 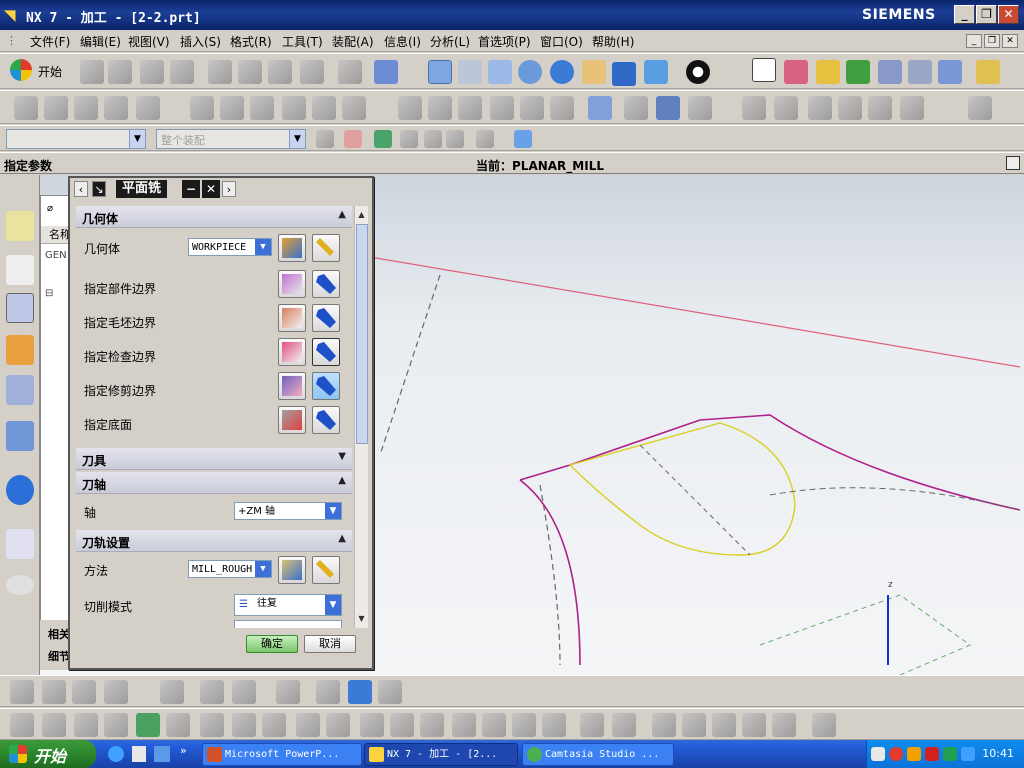 What do you see at coordinates (48, 754) in the screenshot?
I see `start-button: 开始` at bounding box center [48, 754].